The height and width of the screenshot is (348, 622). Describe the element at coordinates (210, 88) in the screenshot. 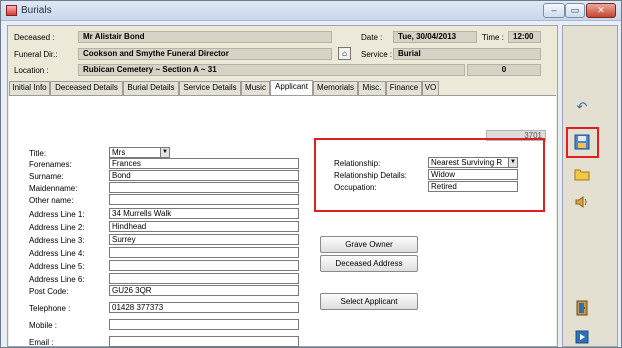

I see `tab-service-details: Service Details` at that location.